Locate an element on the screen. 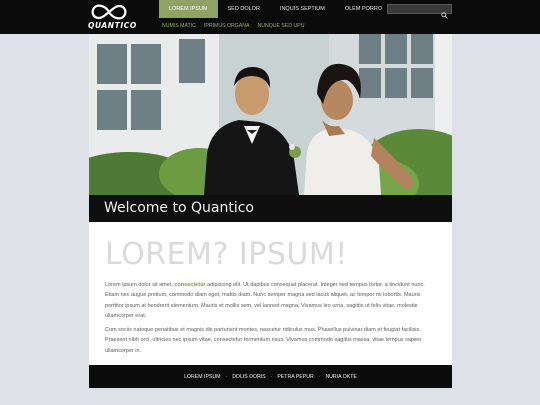  footer-link-petra-pepur: PETRA PEPUR is located at coordinates (295, 377).